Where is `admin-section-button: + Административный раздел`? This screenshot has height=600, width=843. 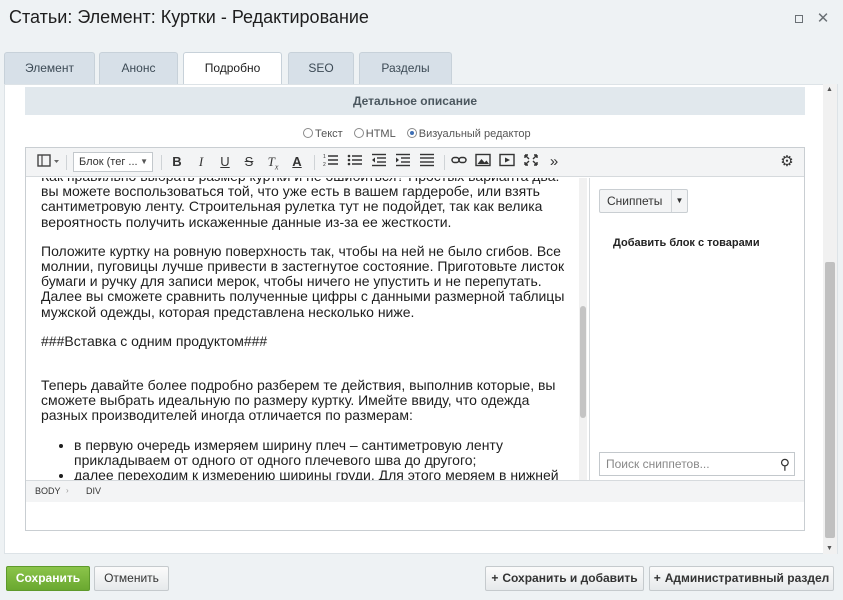
admin-section-button: + Административный раздел is located at coordinates (741, 578).